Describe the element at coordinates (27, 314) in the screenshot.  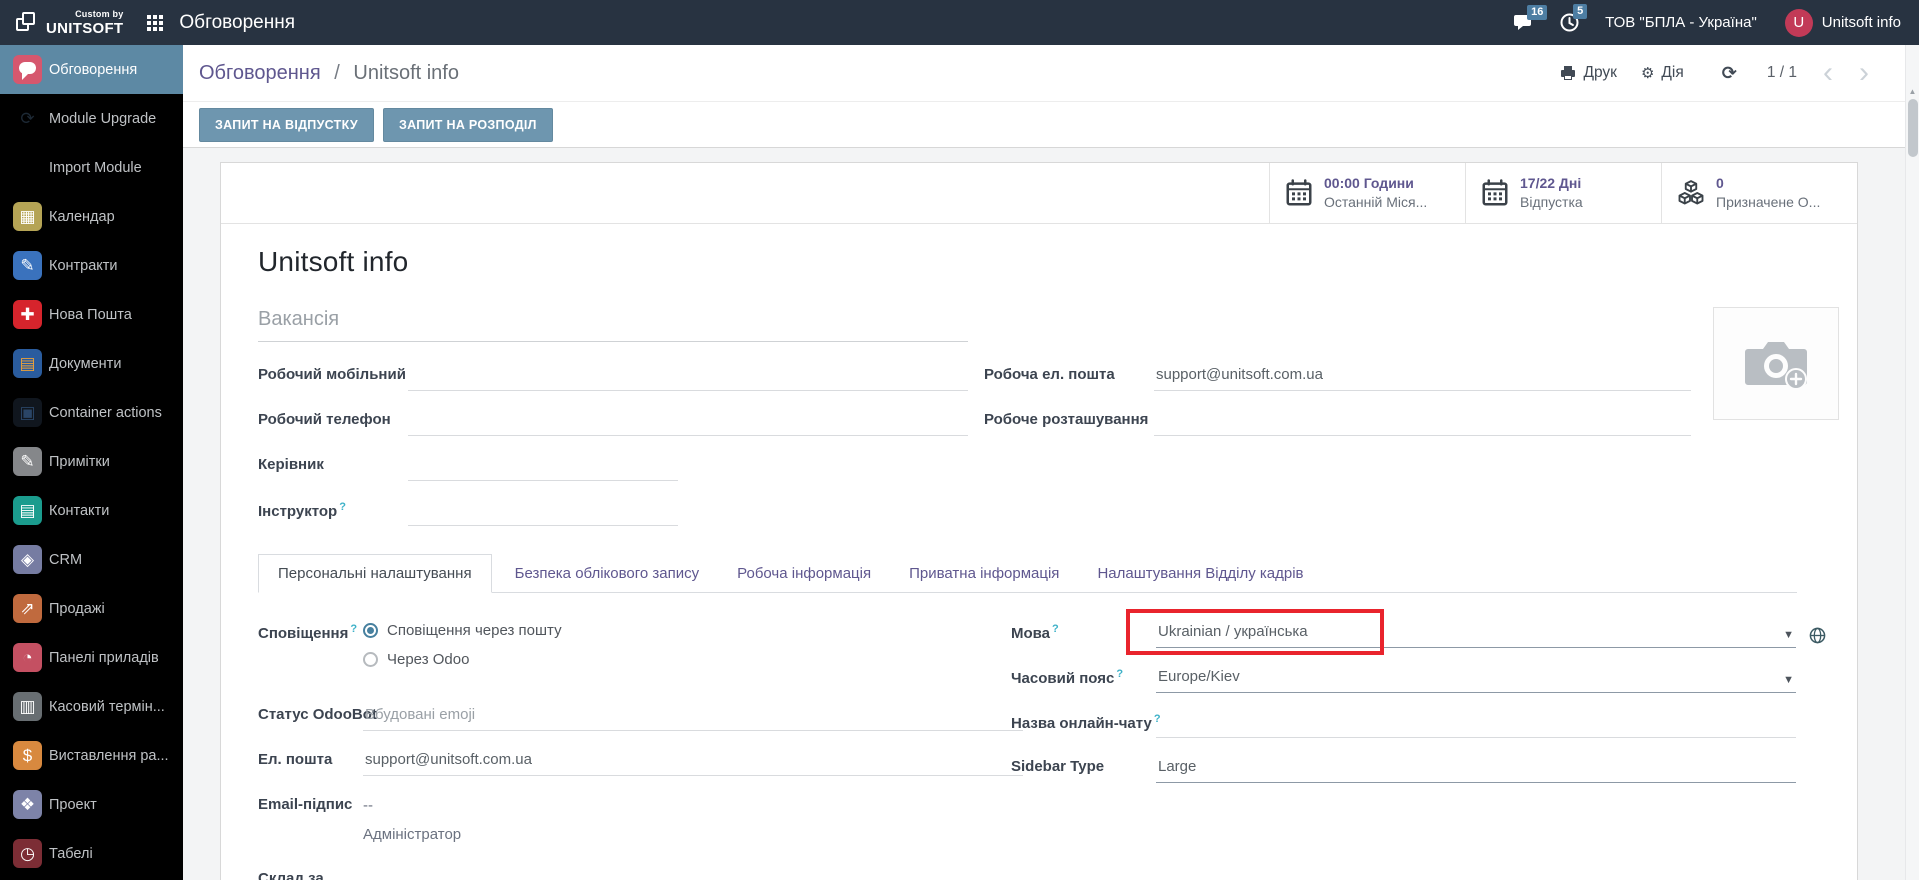
I see `nova-poshta-icon: ✚` at that location.